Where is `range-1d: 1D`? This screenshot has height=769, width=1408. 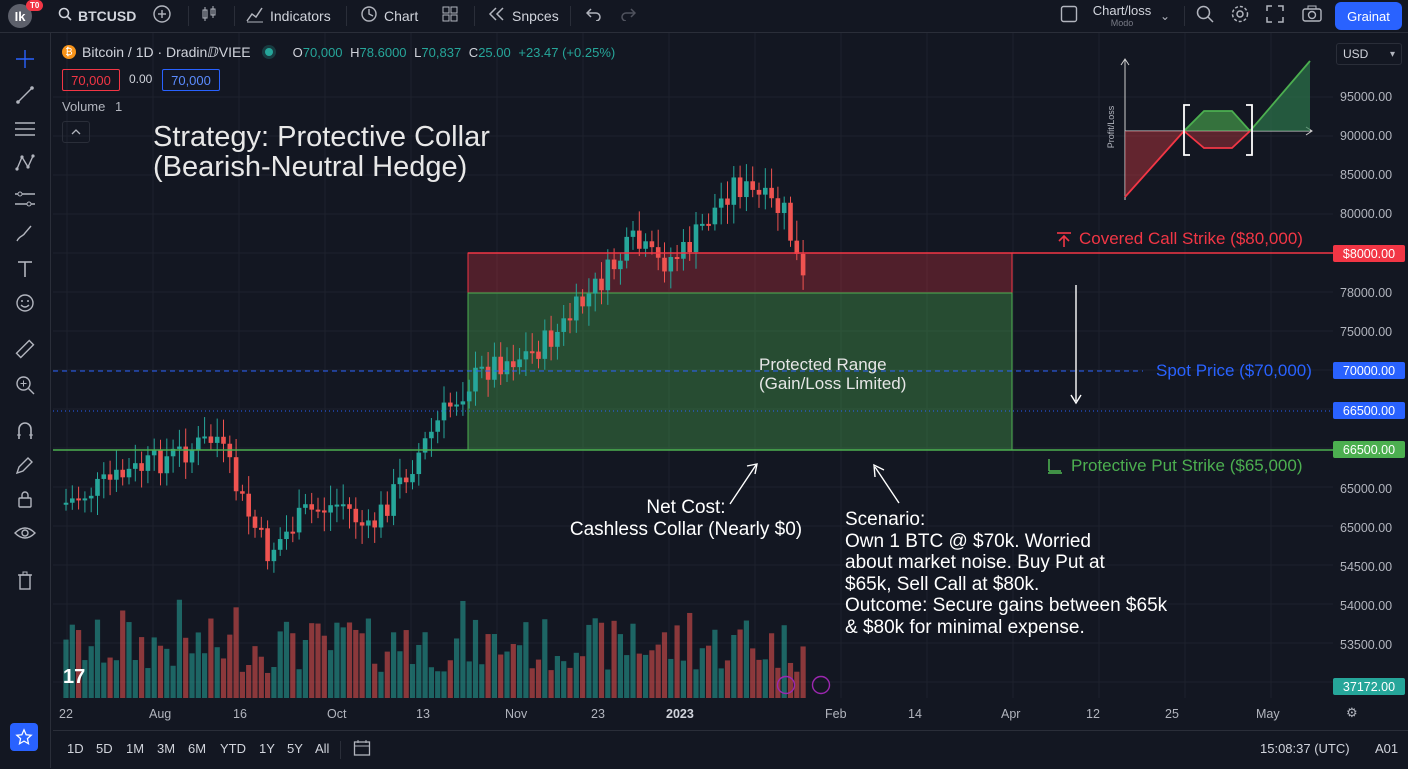 range-1d: 1D is located at coordinates (75, 748).